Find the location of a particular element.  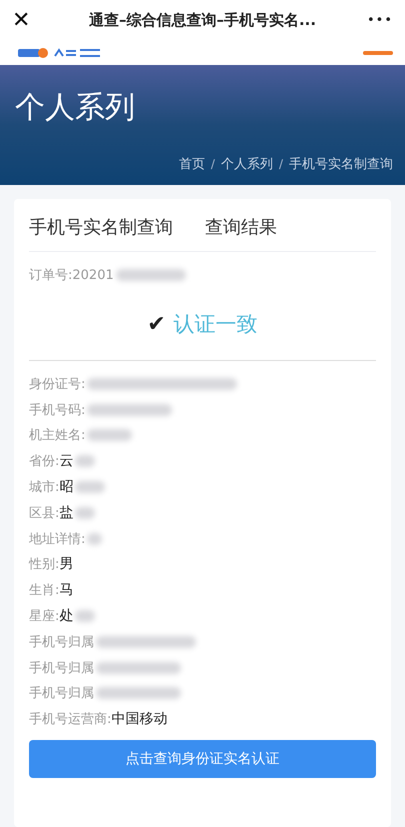

order-label: 订单号: is located at coordinates (50, 275).